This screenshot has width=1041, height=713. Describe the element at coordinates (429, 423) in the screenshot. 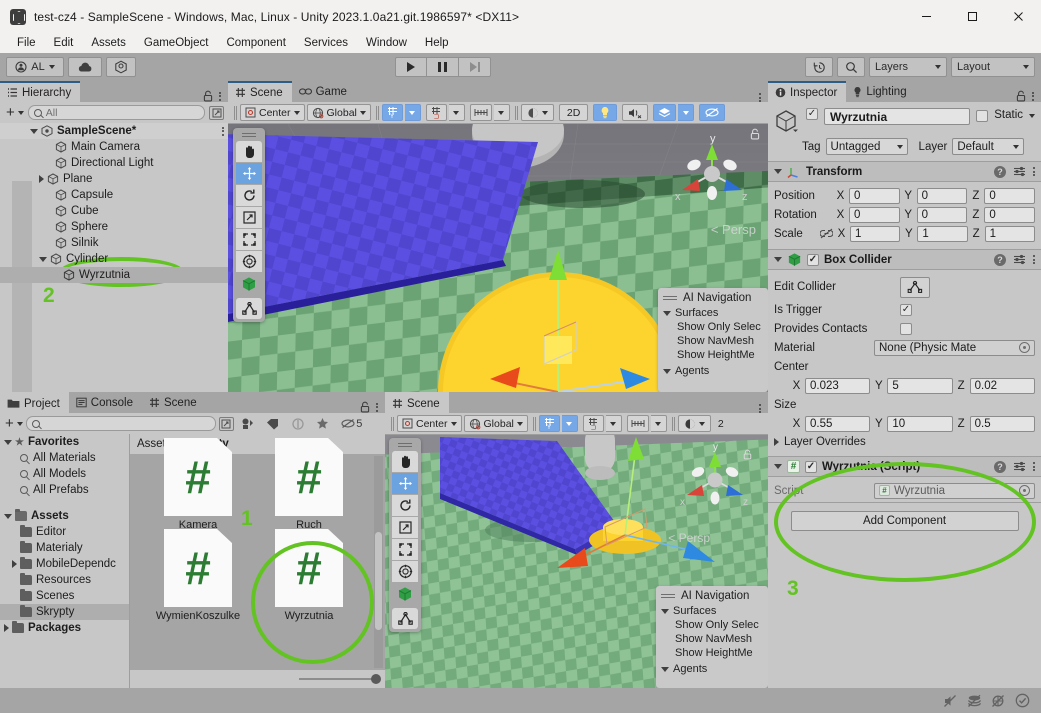

I see `pivot-mode-button: Center` at that location.